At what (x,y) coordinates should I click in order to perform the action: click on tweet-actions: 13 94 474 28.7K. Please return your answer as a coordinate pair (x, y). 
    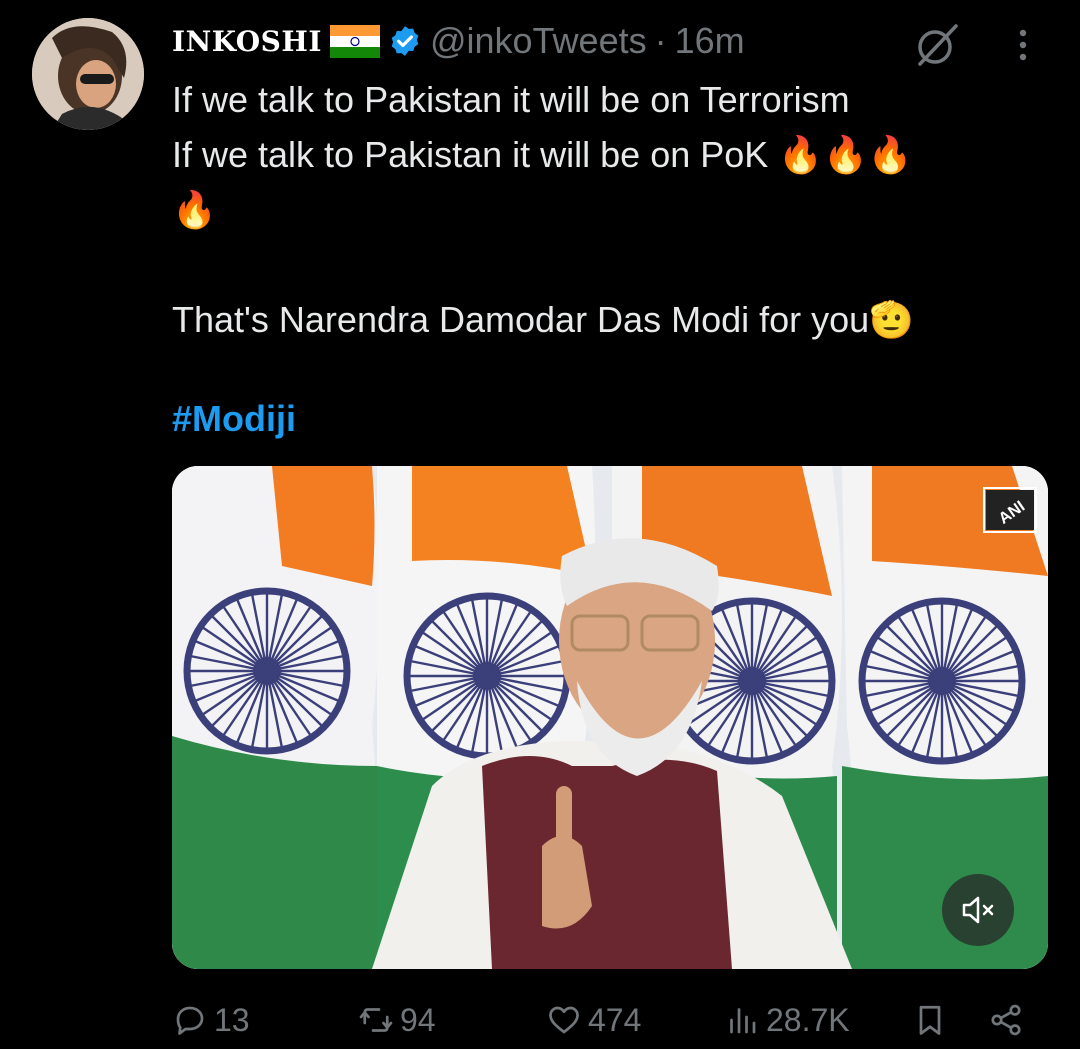
    Looking at the image, I should click on (606, 1020).